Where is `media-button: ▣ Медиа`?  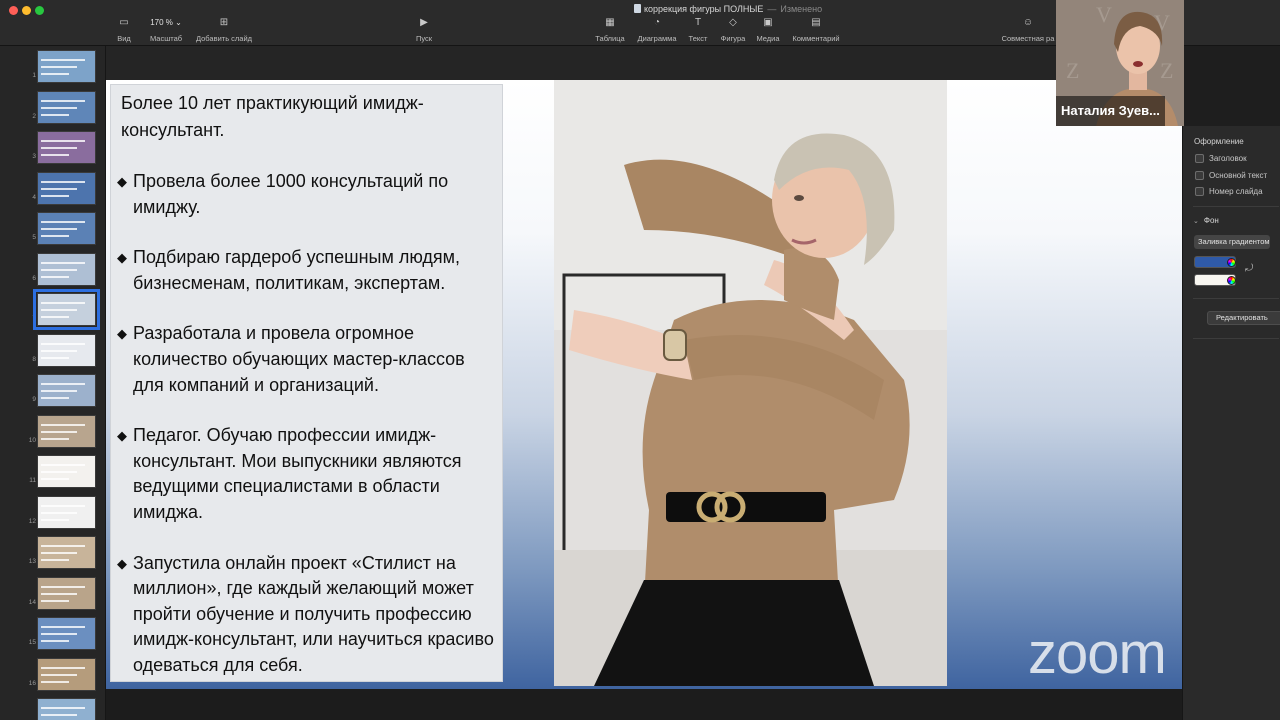 media-button: ▣ Медиа is located at coordinates (767, 29).